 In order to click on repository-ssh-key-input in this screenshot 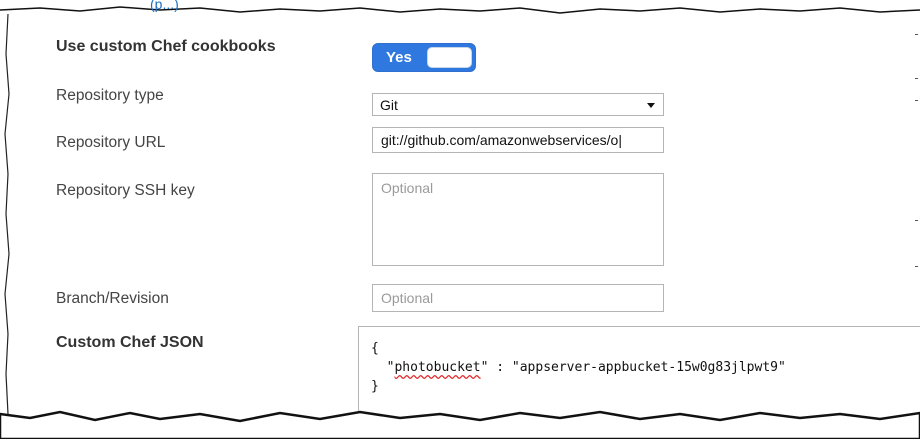, I will do `click(518, 219)`.